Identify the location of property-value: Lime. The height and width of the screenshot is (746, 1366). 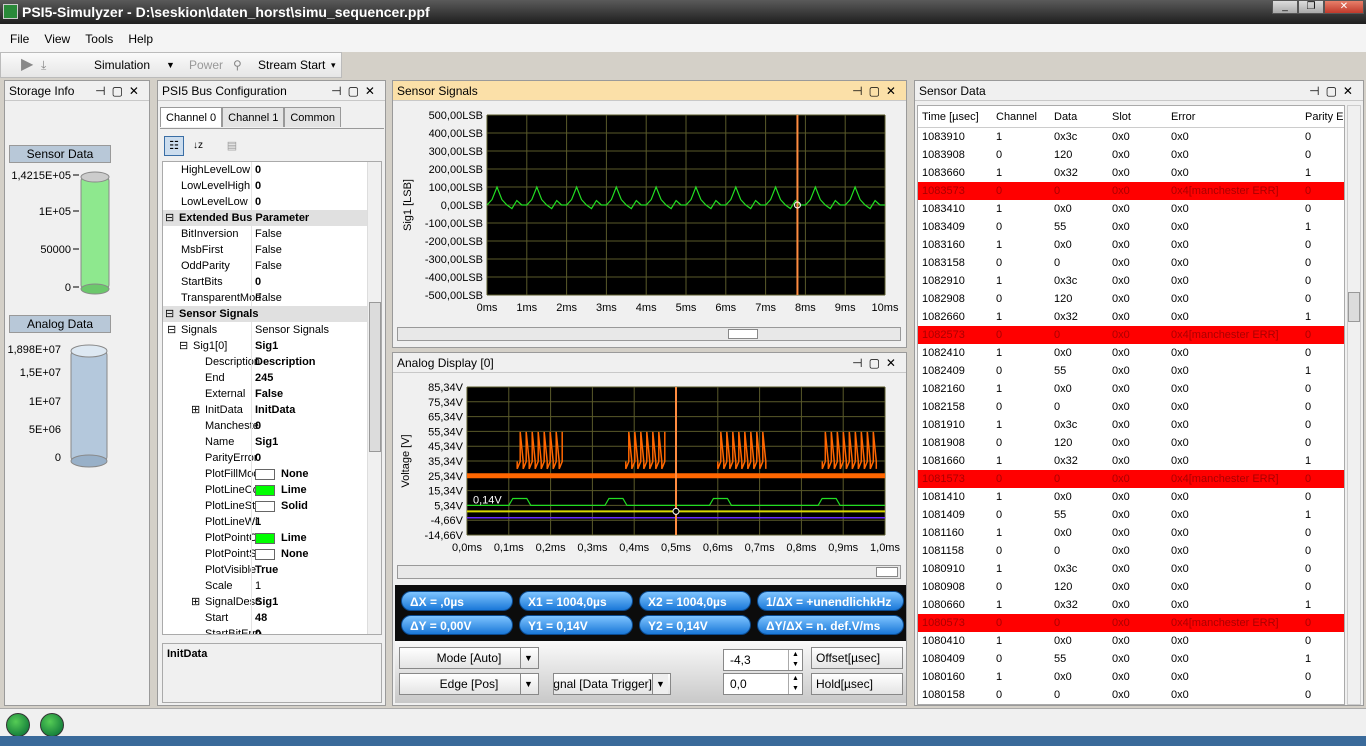
(303, 538).